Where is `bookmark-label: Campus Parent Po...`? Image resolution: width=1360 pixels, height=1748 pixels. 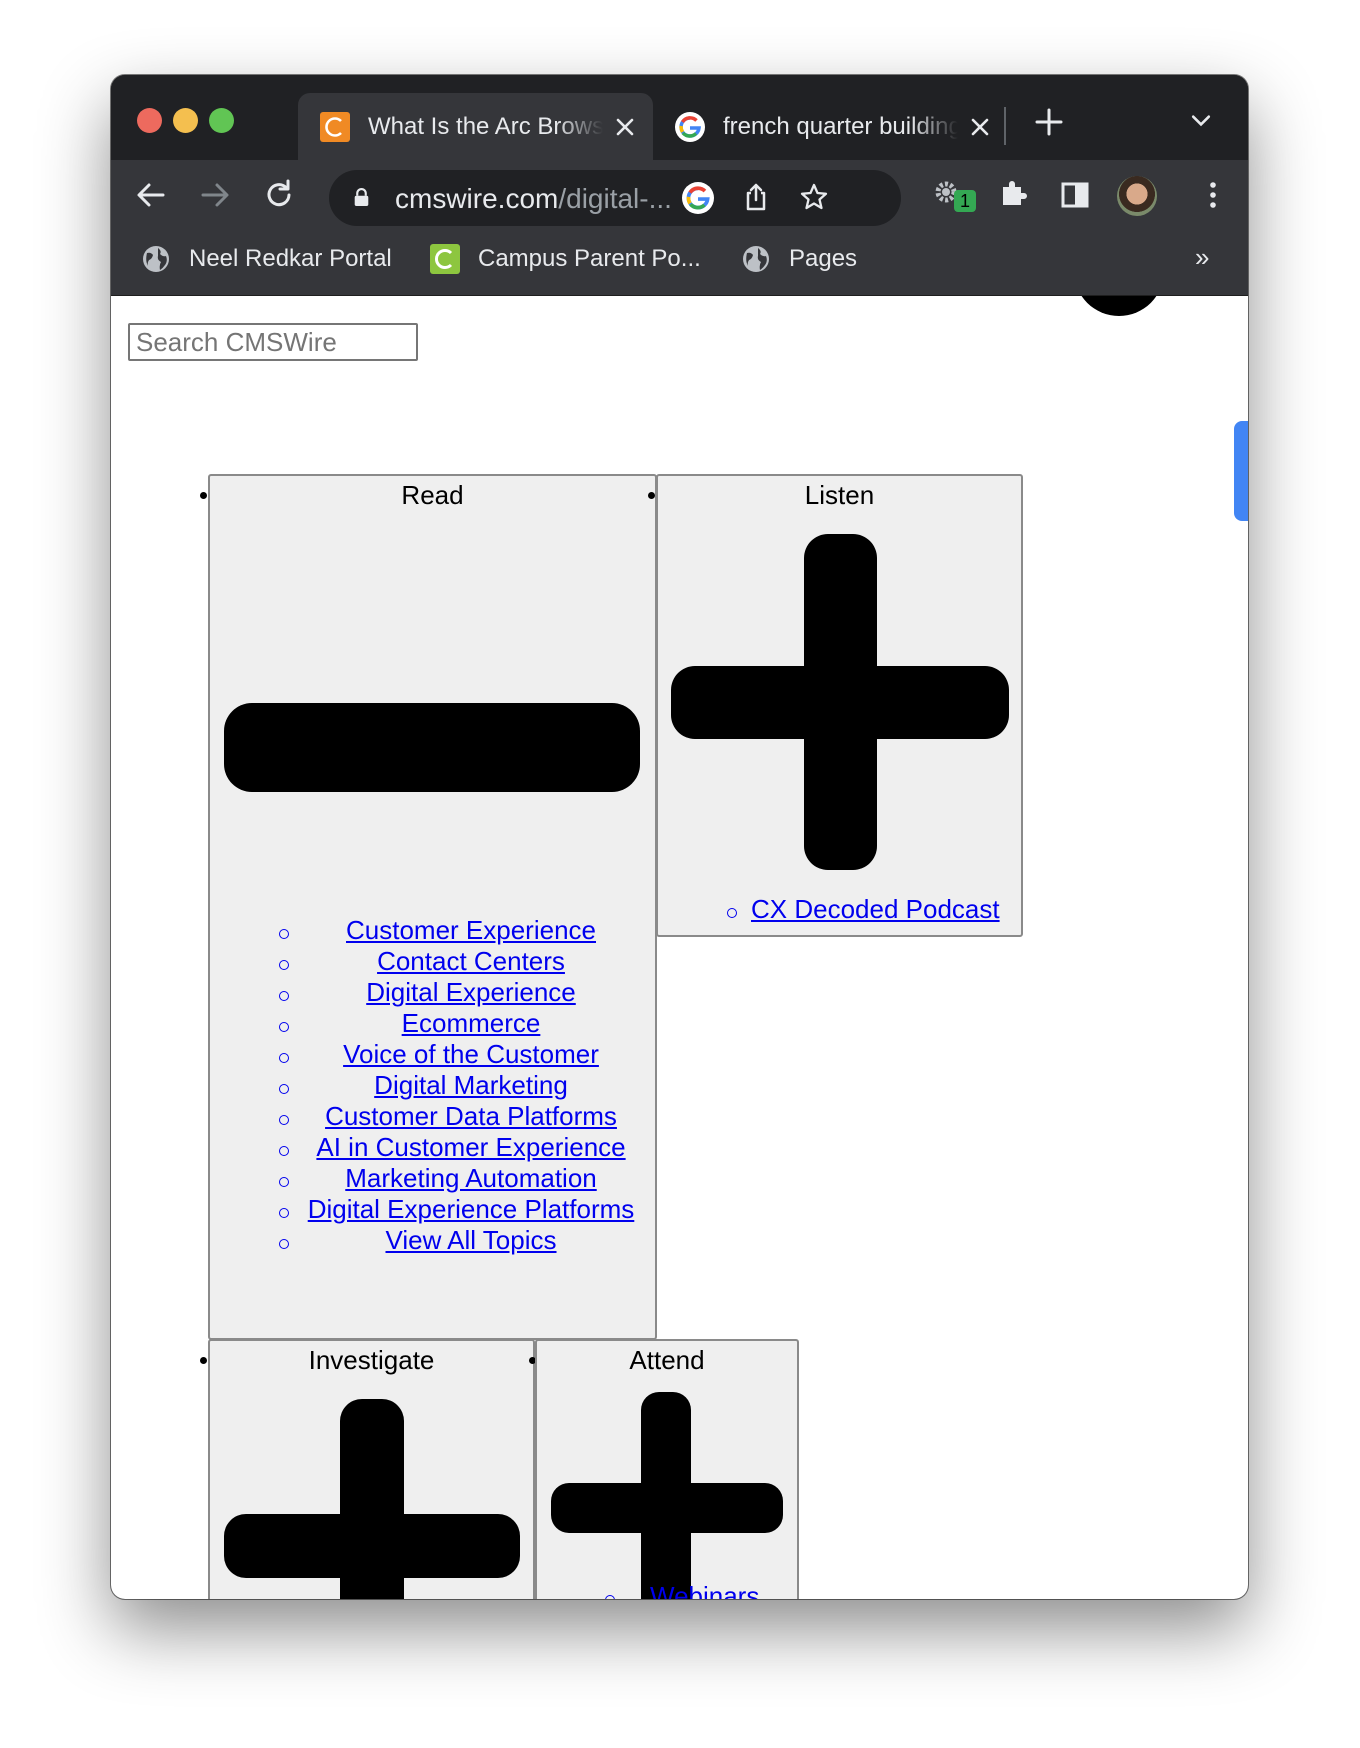
bookmark-label: Campus Parent Po... is located at coordinates (589, 258).